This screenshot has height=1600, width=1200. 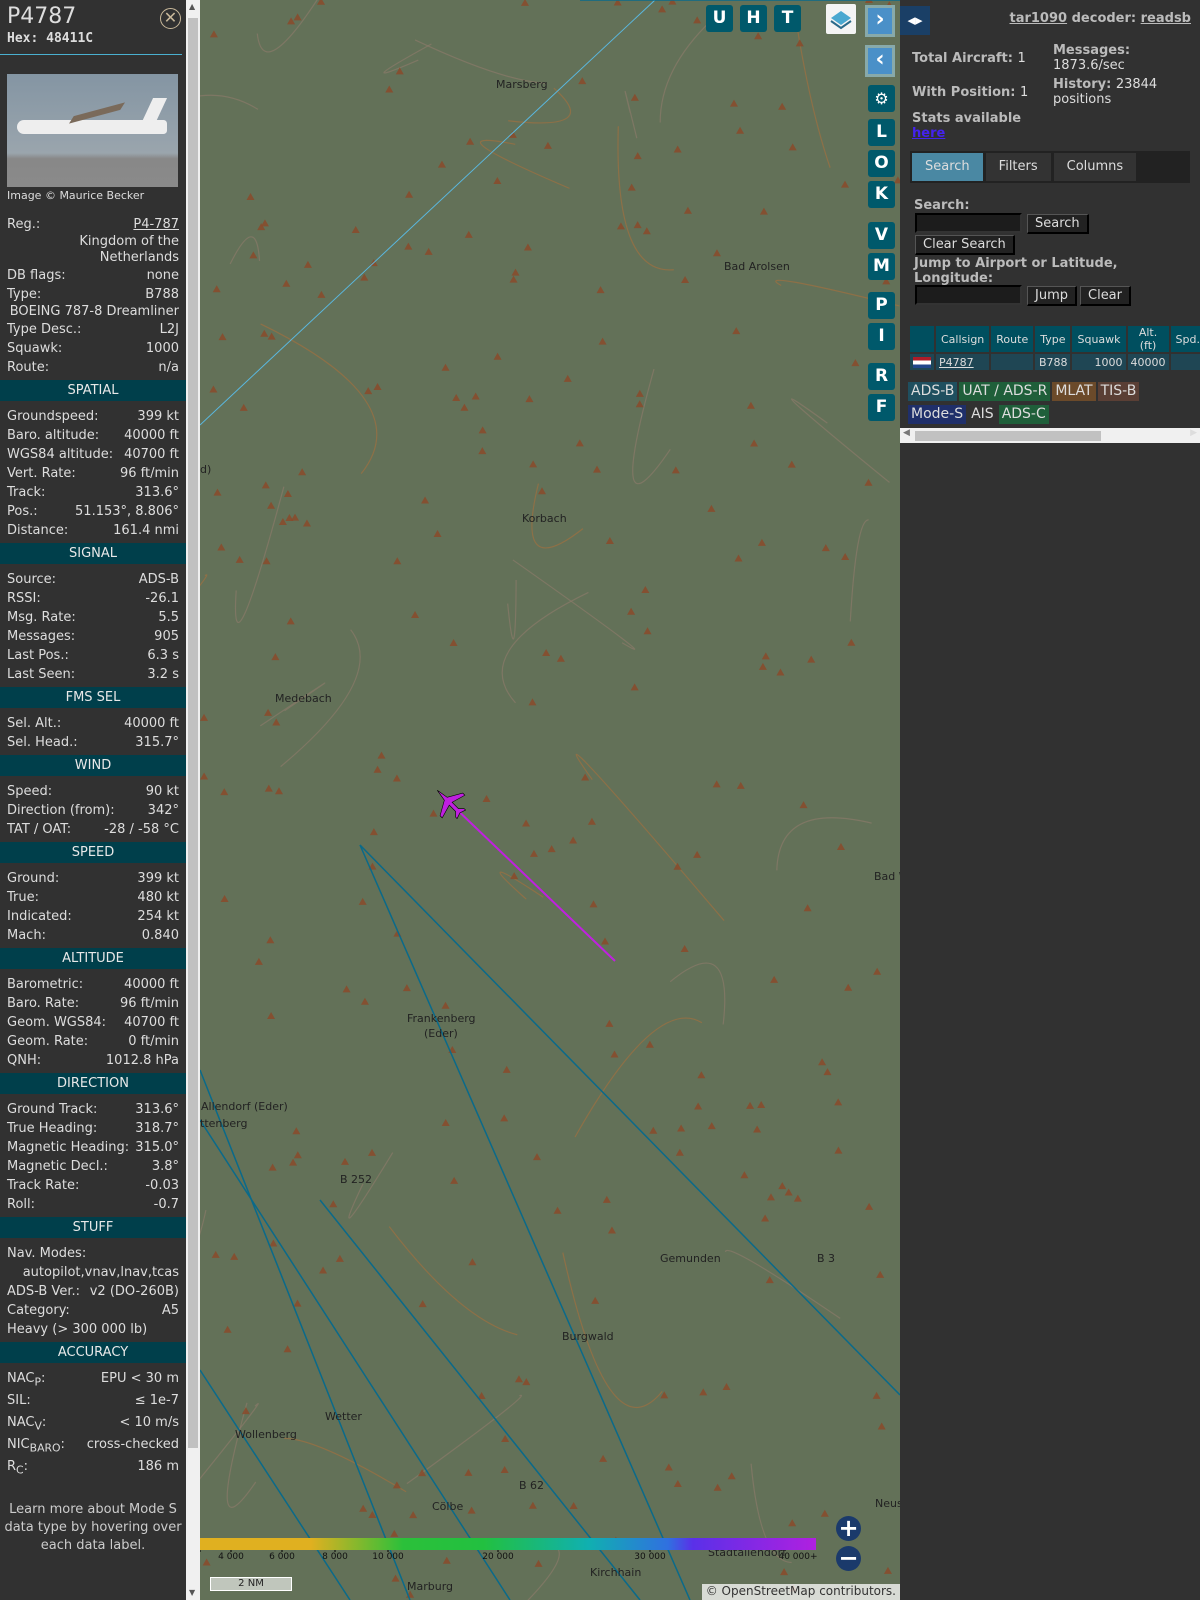 I want to click on map-button-u: U, so click(x=719, y=18).